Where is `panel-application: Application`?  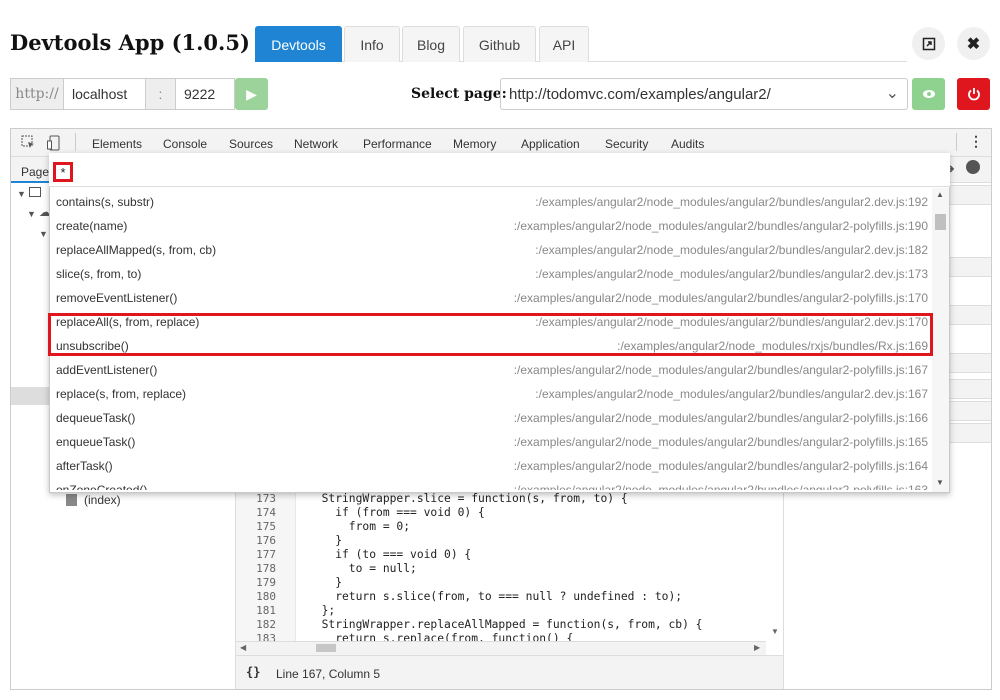 panel-application: Application is located at coordinates (550, 144).